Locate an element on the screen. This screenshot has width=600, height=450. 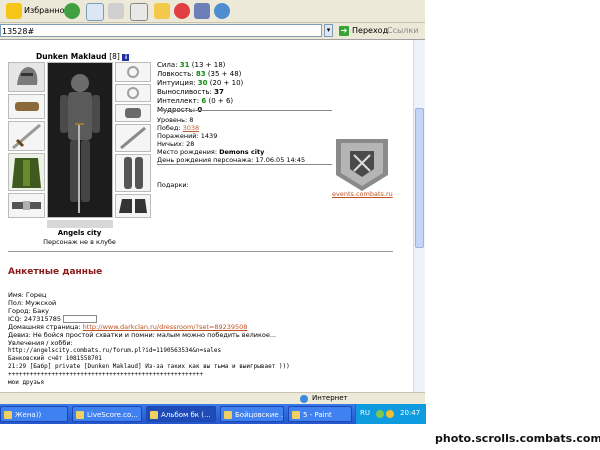
users-icon is located at coordinates (222, 11).